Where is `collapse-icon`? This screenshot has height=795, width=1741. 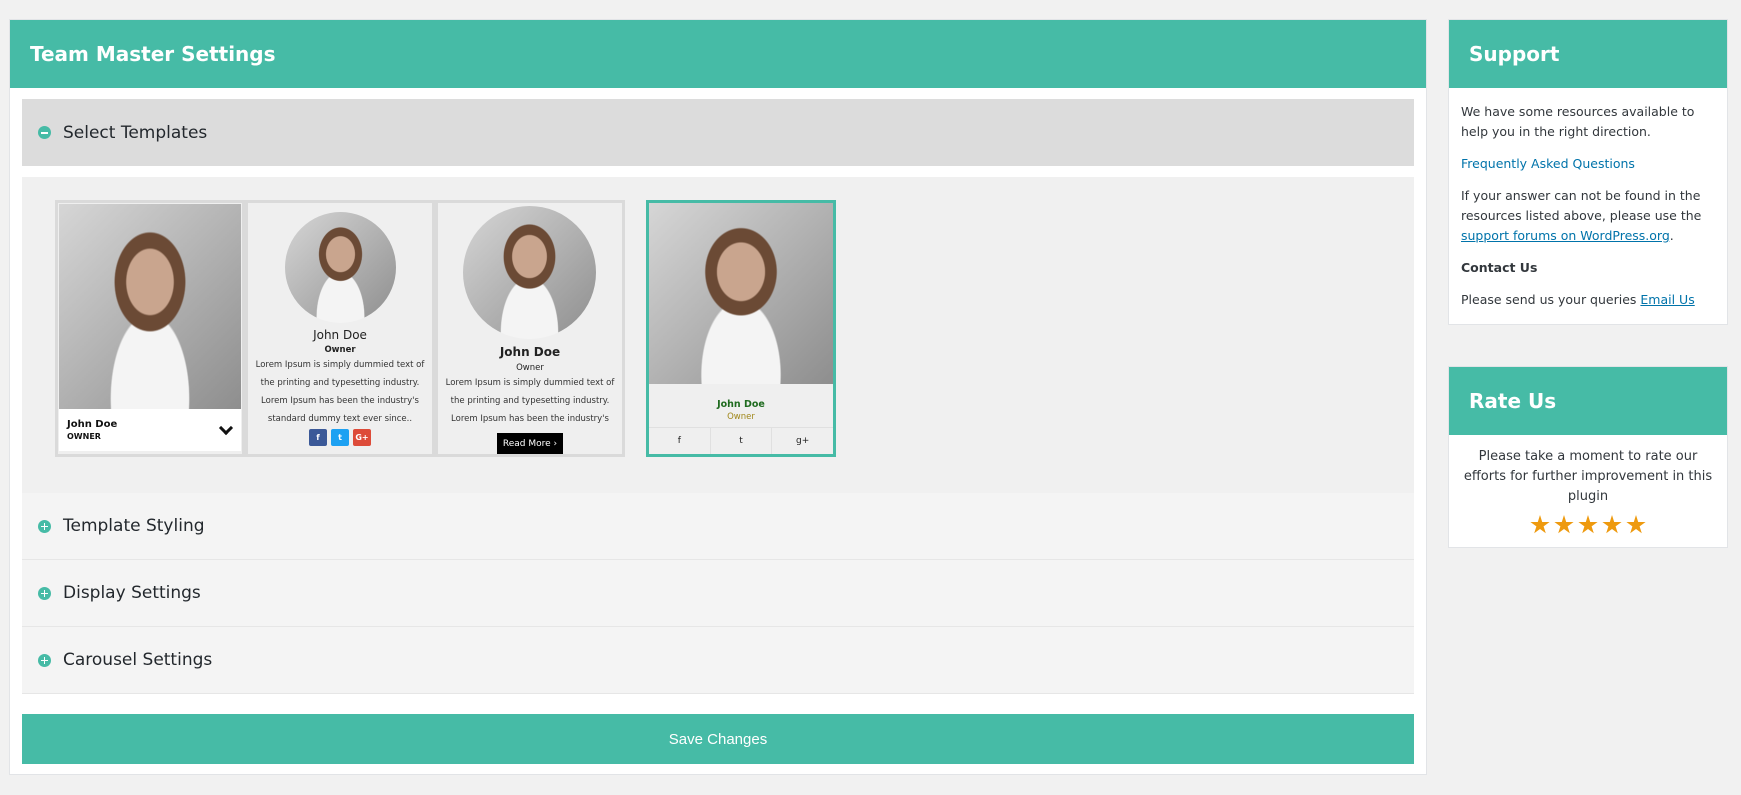
collapse-icon is located at coordinates (44, 132).